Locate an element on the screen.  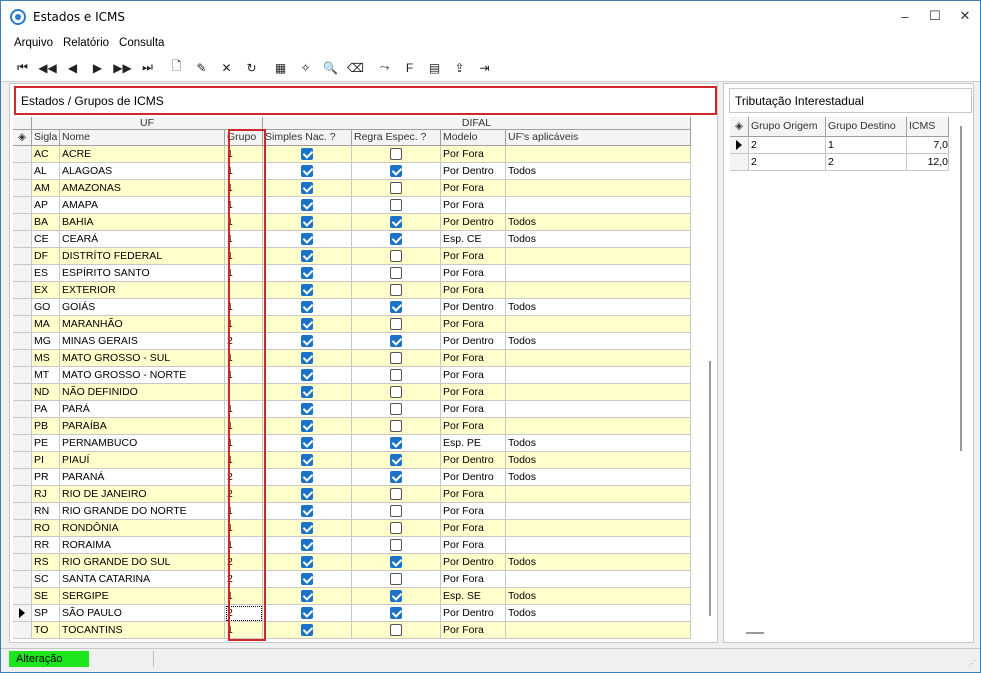
cell-sigla: PE is located at coordinates (46, 443).